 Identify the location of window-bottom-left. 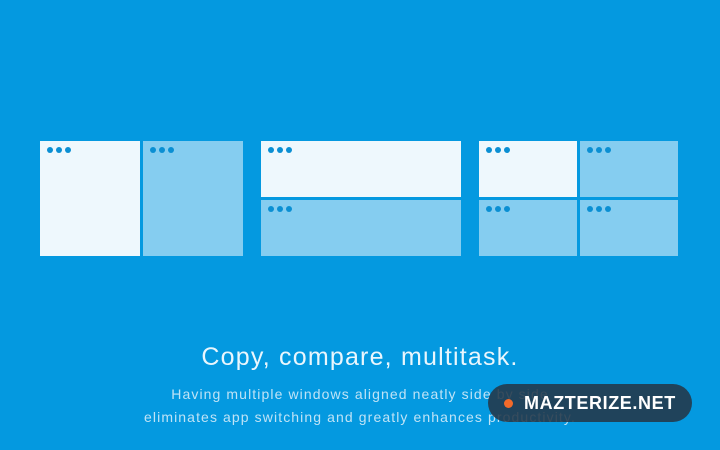
(528, 228).